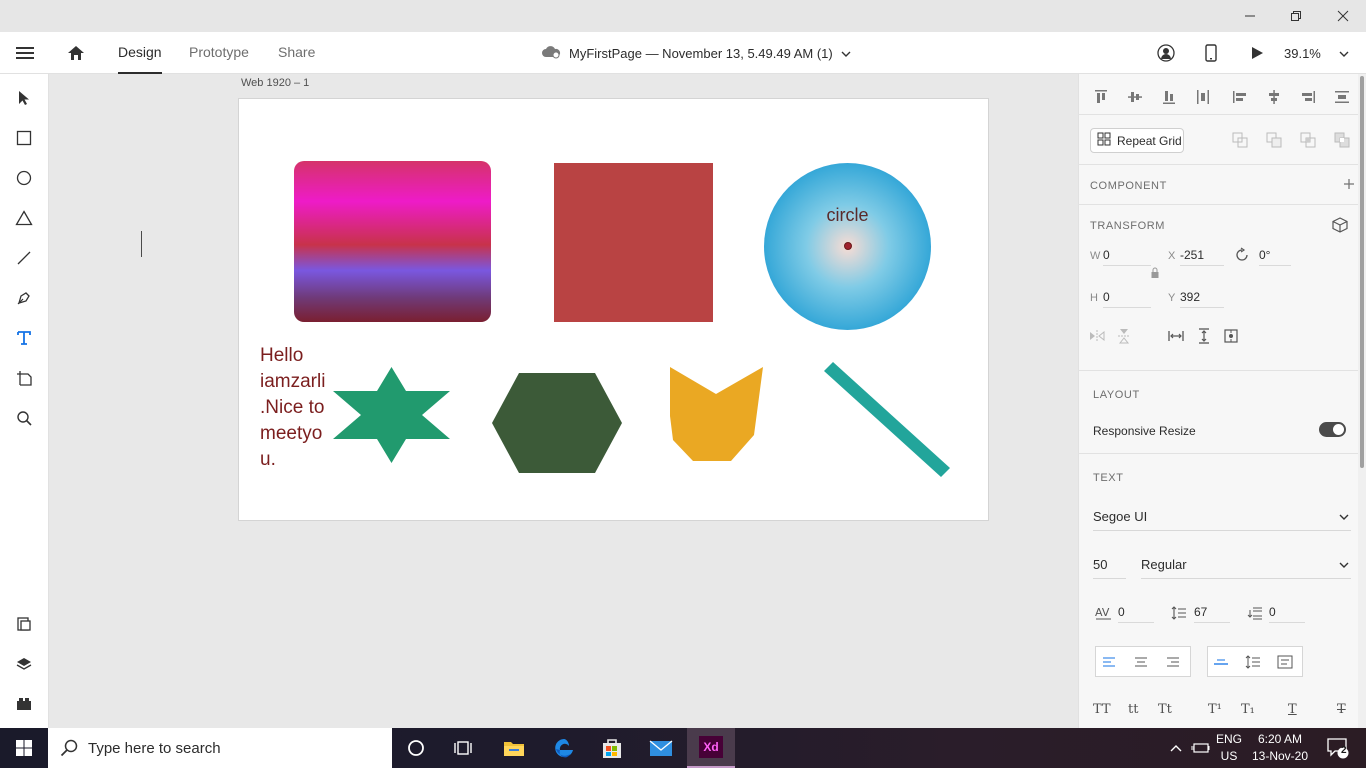  Describe the element at coordinates (1202, 299) in the screenshot. I see `y-field: 392` at that location.